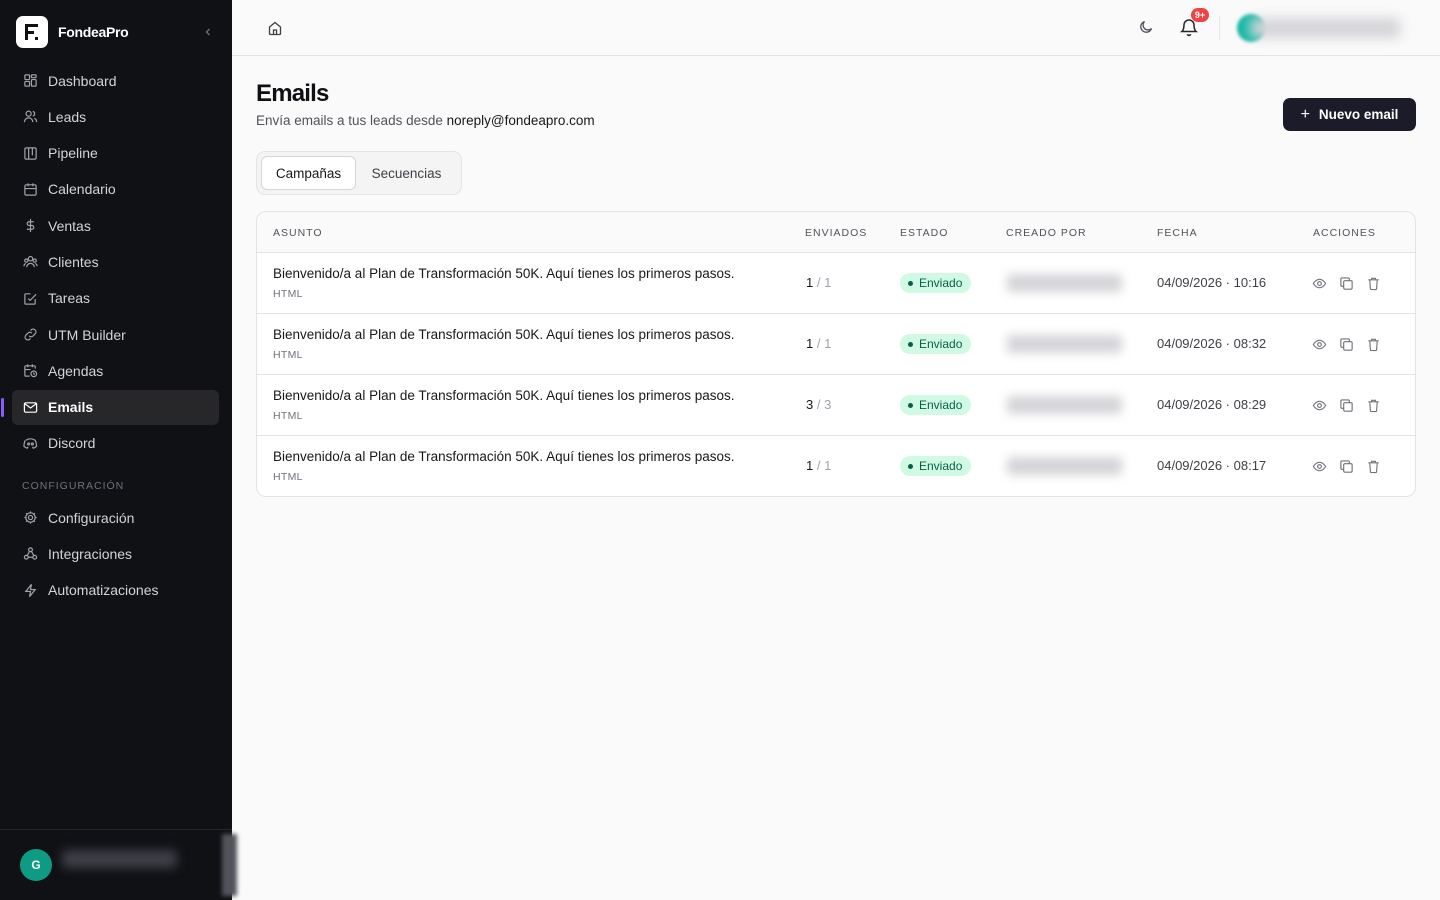 The height and width of the screenshot is (900, 1440). Describe the element at coordinates (93, 32) in the screenshot. I see `brand-name: FondeaPro` at that location.